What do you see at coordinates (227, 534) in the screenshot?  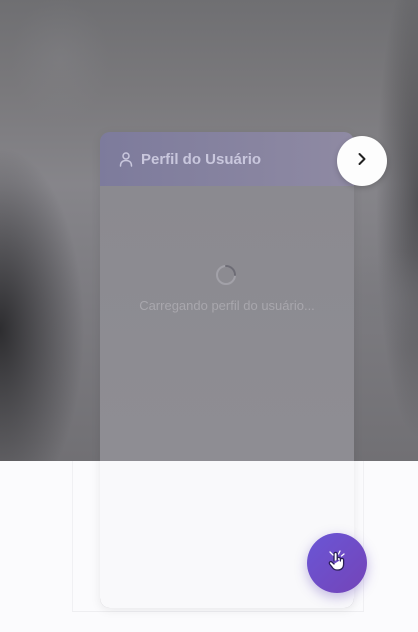 I see `profile-panel-content-area` at bounding box center [227, 534].